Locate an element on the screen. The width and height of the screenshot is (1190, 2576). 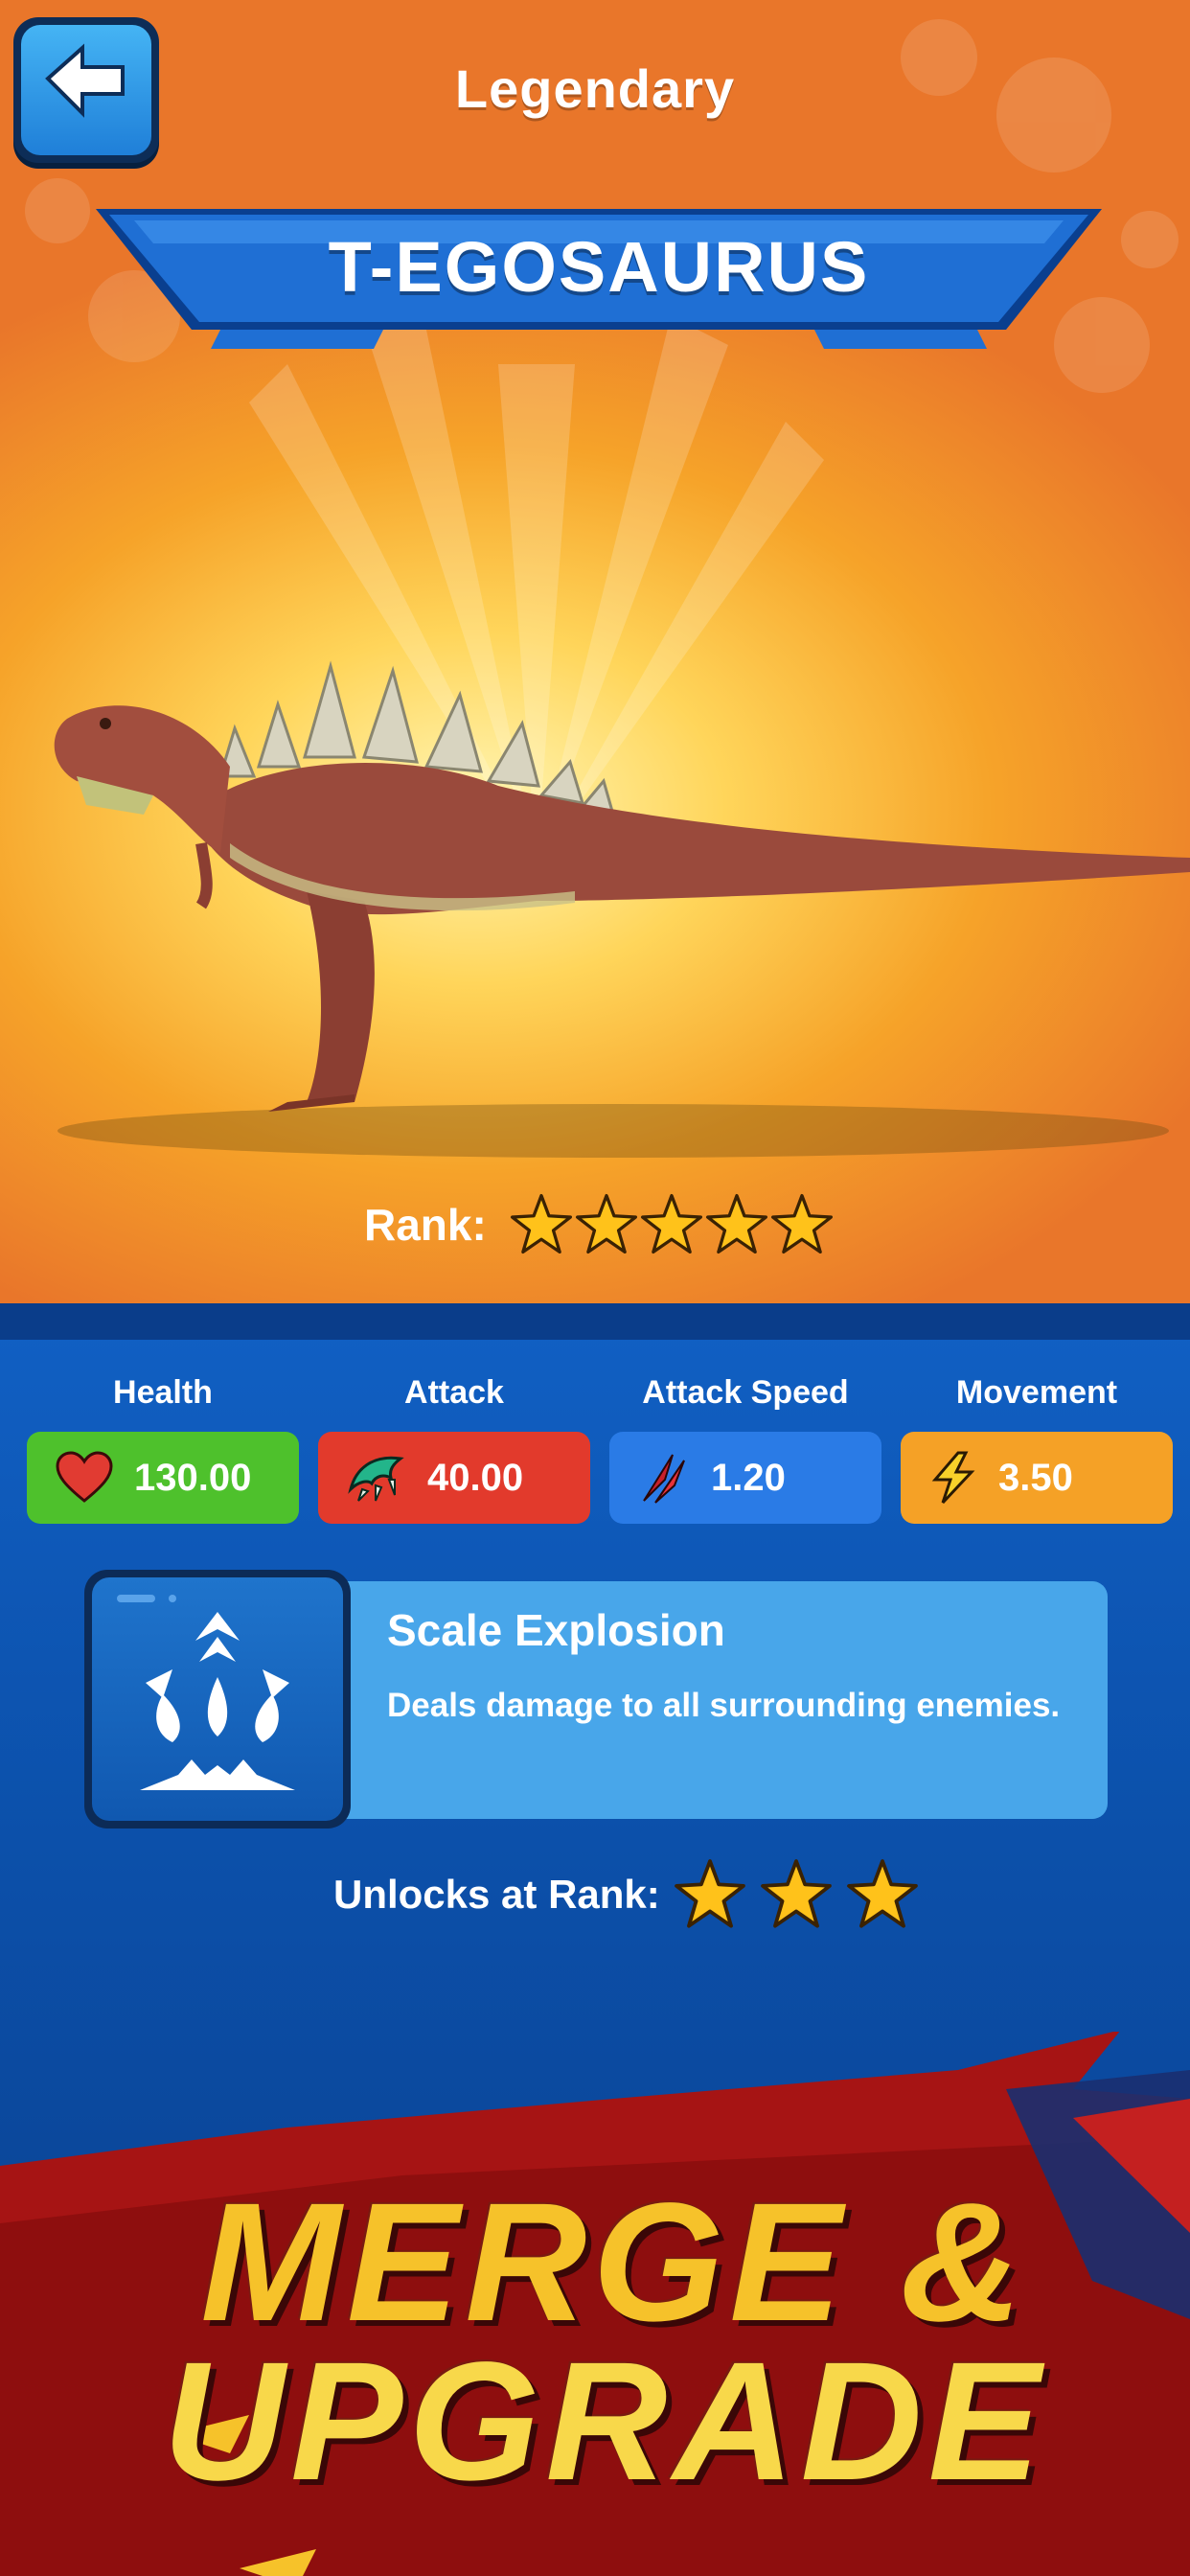
unlock-row: Unlocks at Rank: is located at coordinates (626, 1895).